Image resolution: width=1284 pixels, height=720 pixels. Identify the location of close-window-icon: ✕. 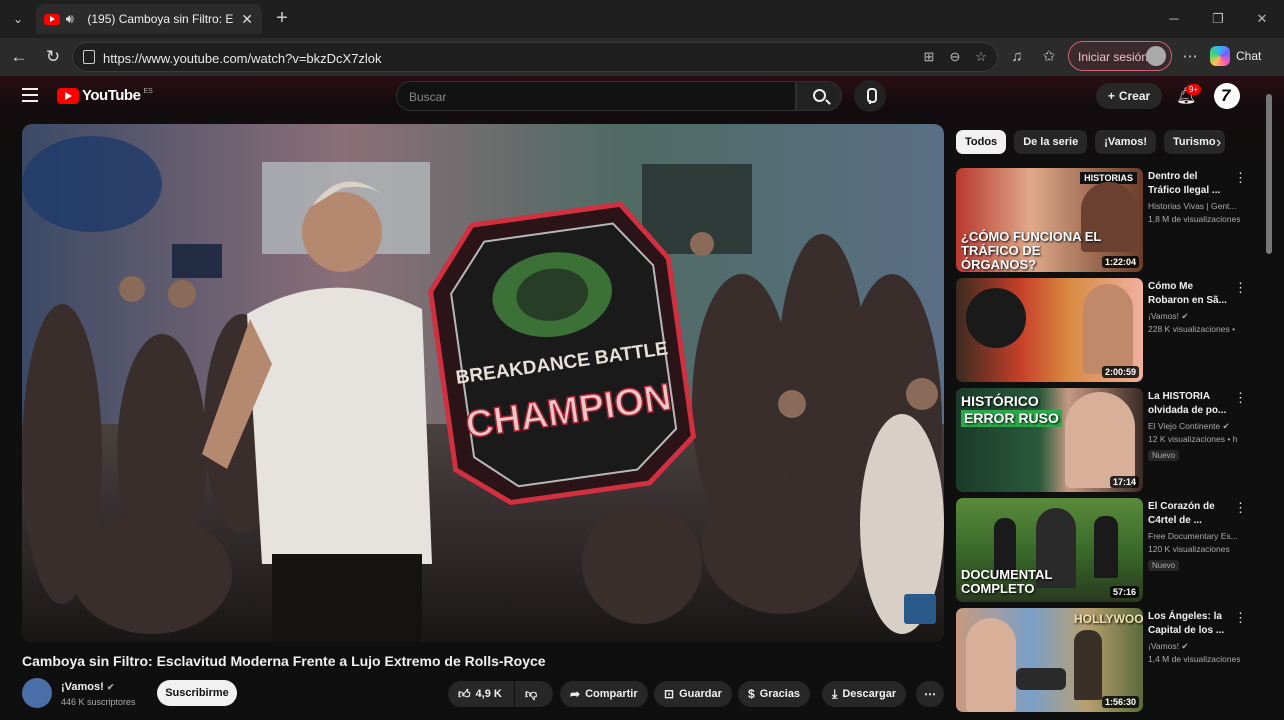
(1262, 19).